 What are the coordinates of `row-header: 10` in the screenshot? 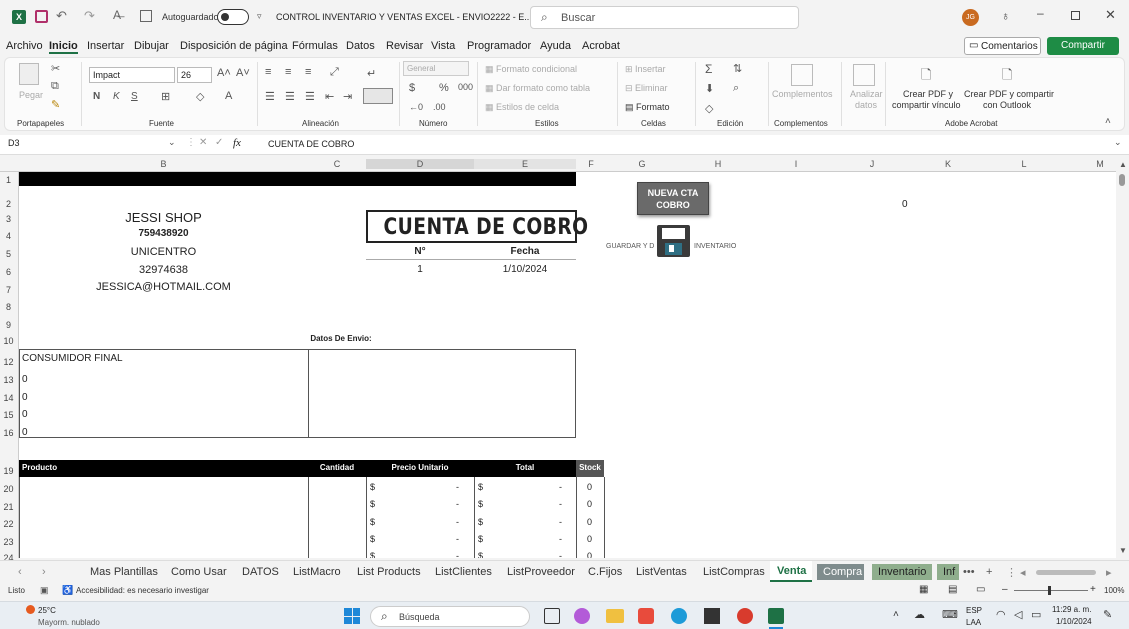 It's located at (8, 341).